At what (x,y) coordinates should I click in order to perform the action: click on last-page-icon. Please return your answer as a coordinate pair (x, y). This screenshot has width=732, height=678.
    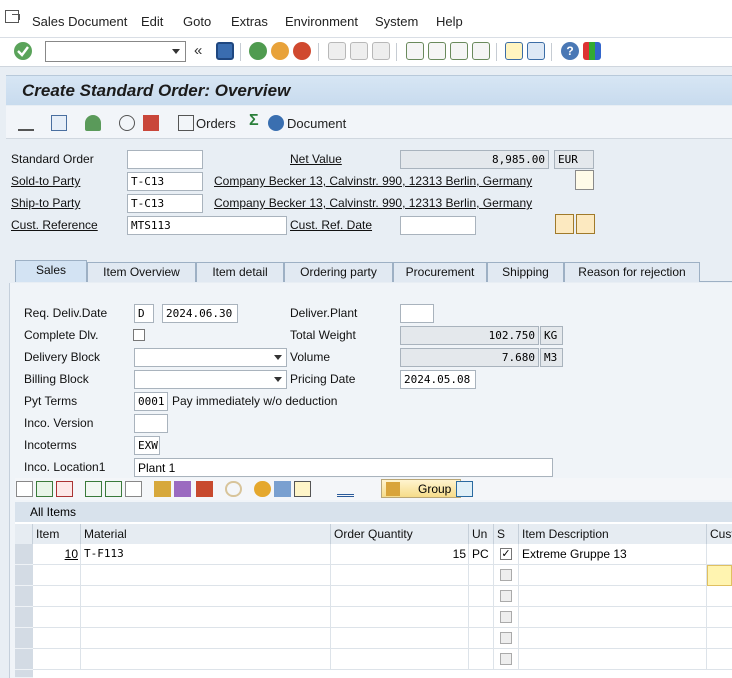
    Looking at the image, I should click on (481, 51).